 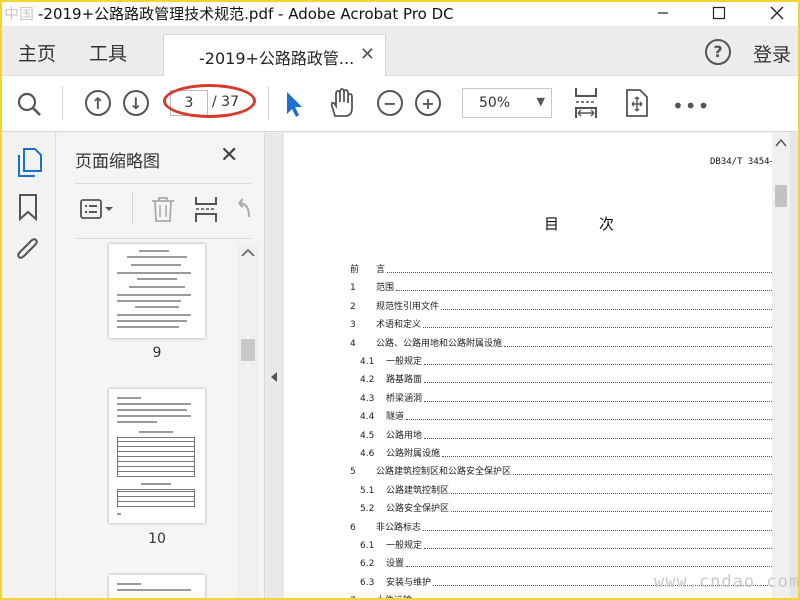 What do you see at coordinates (566, 434) in the screenshot?
I see `toc-entry: 4.5 公路用地` at bounding box center [566, 434].